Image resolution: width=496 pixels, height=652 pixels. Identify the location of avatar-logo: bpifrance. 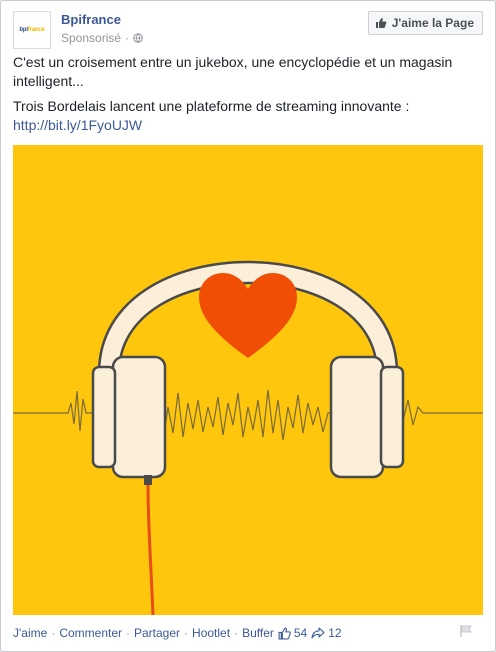
(31, 30).